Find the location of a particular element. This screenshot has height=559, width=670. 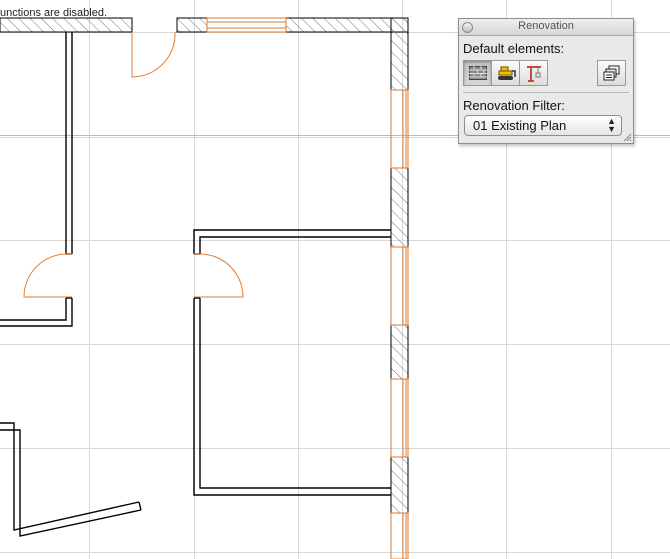

palette-titlebar: Renovation is located at coordinates (546, 27).